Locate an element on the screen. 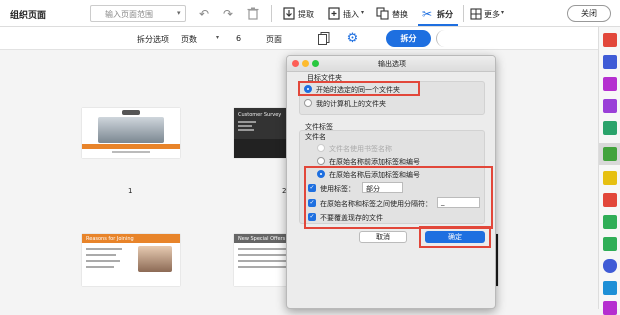  share-icon is located at coordinates (610, 288).